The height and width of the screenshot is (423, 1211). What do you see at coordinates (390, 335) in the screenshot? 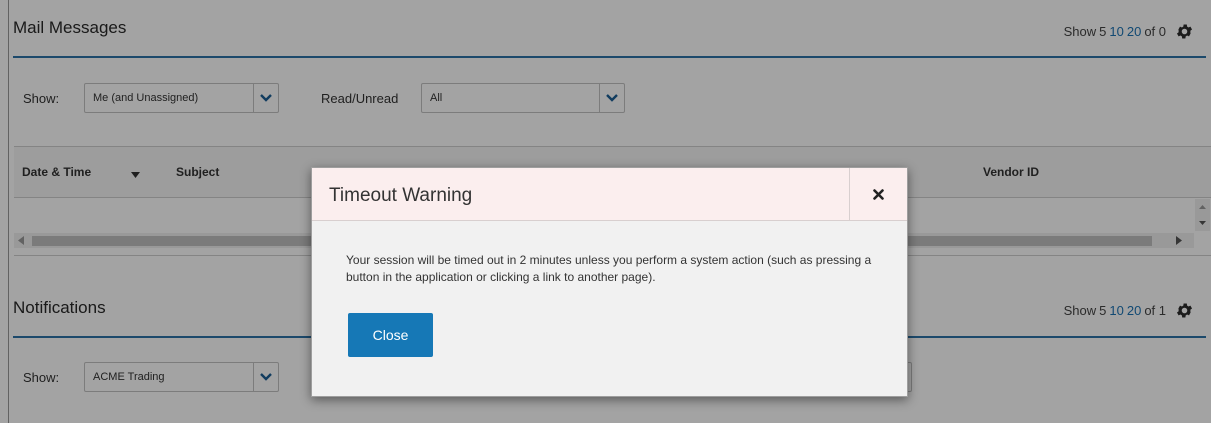
I see `close-button: Close` at bounding box center [390, 335].